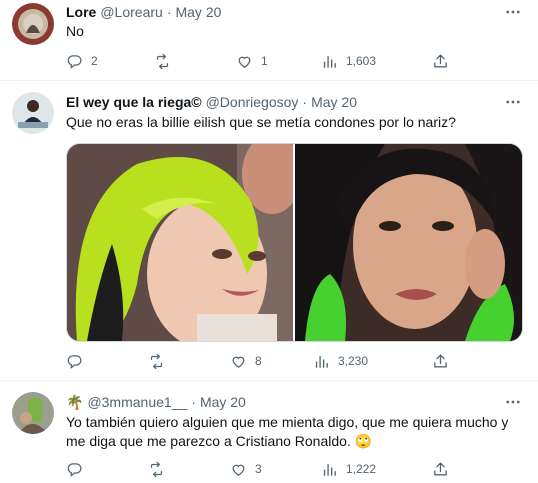 This screenshot has height=483, width=538. What do you see at coordinates (264, 61) in the screenshot?
I see `like-count: 1` at bounding box center [264, 61].